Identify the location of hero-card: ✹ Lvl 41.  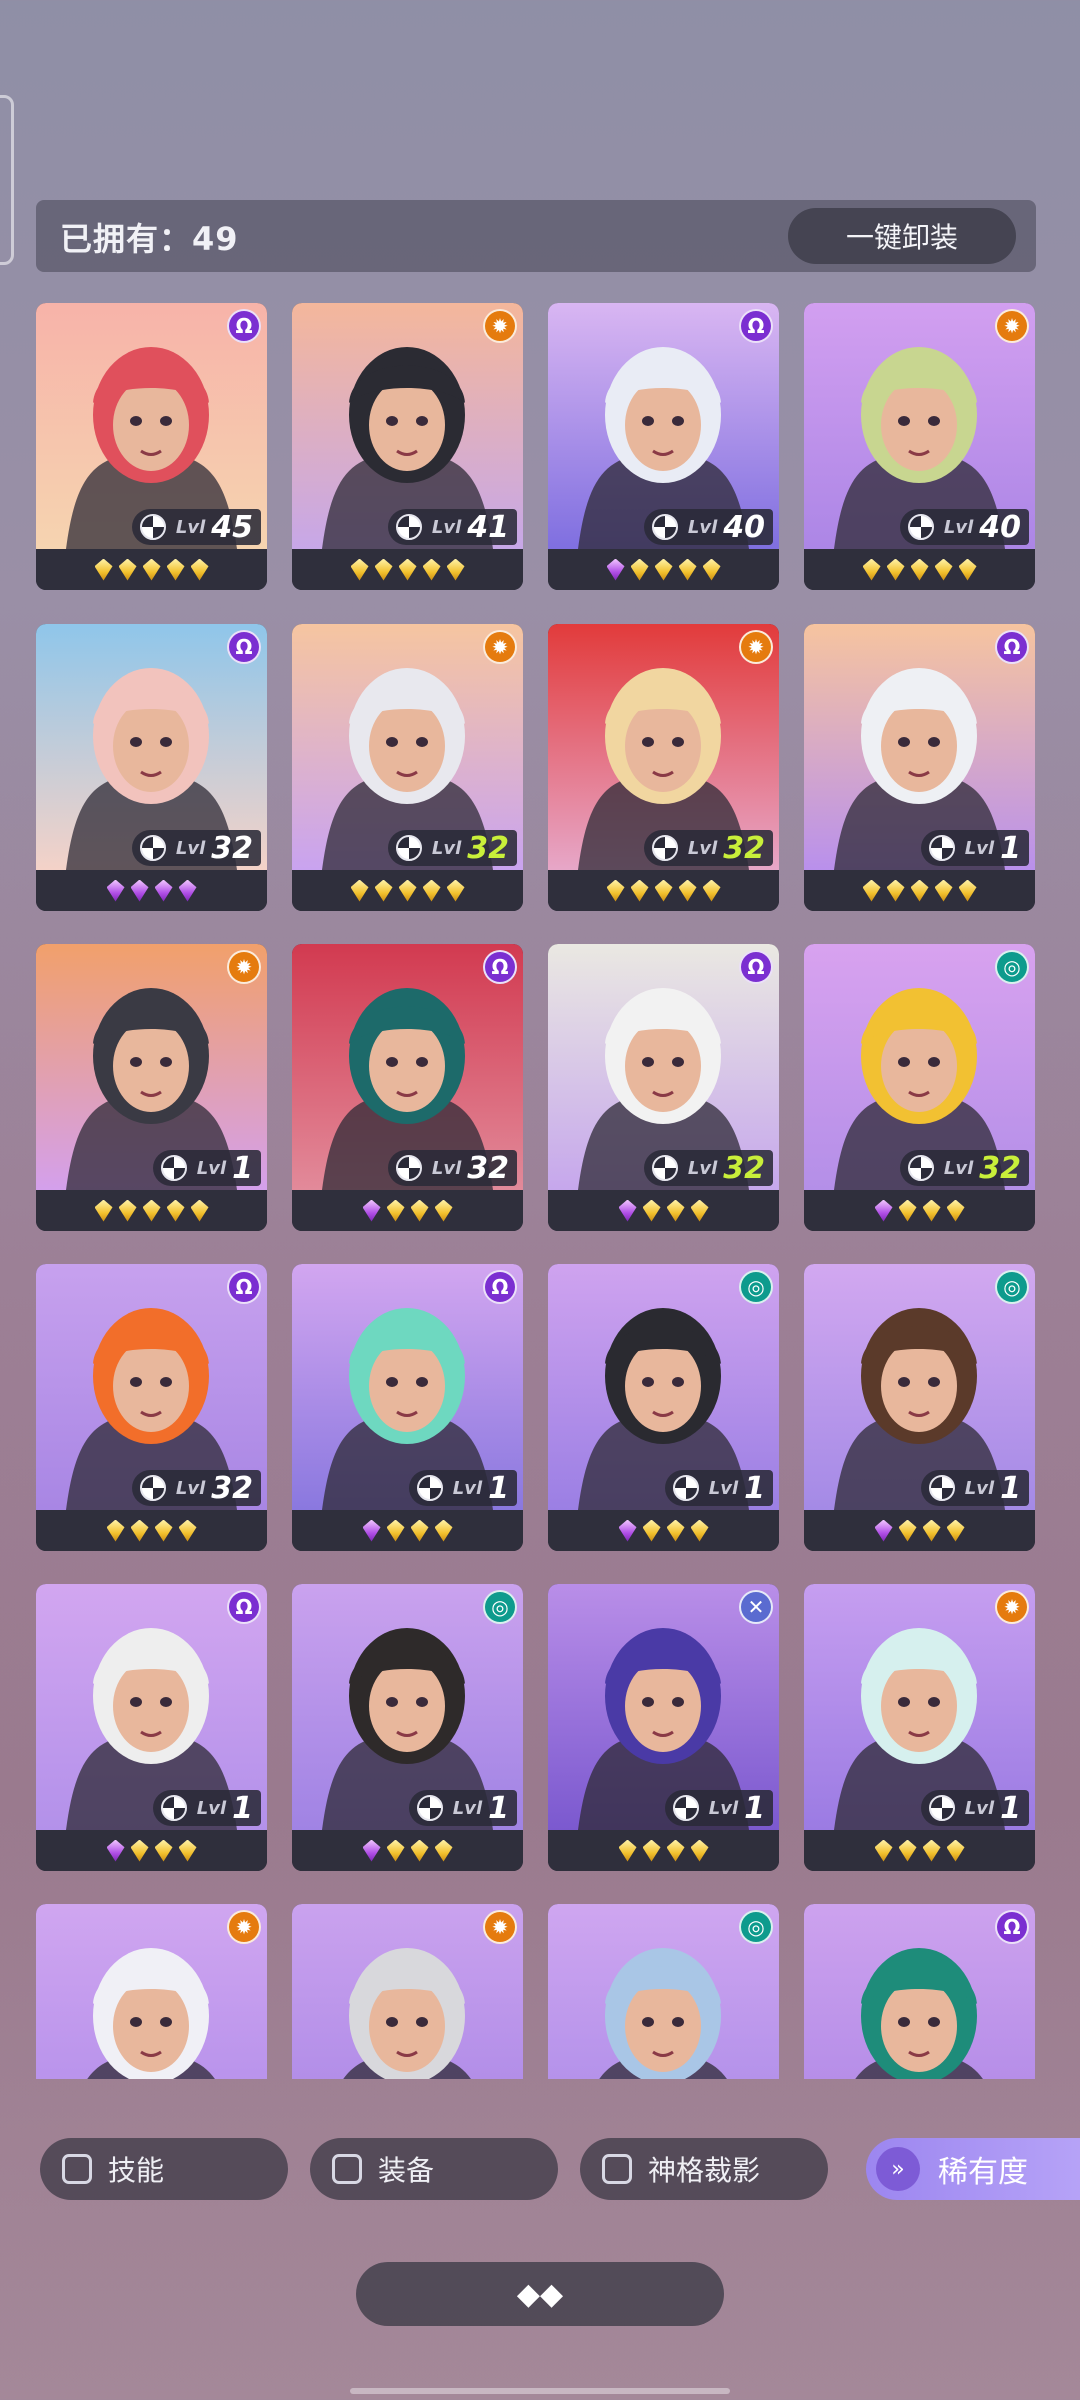
(407, 446).